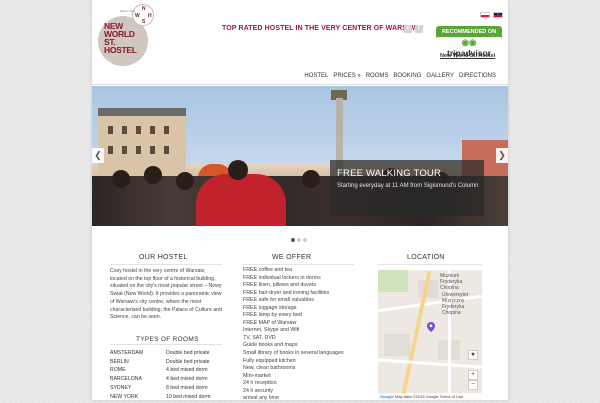  What do you see at coordinates (280, 285) in the screenshot?
I see `list-item: FREE linen, pillows and duvets` at bounding box center [280, 285].